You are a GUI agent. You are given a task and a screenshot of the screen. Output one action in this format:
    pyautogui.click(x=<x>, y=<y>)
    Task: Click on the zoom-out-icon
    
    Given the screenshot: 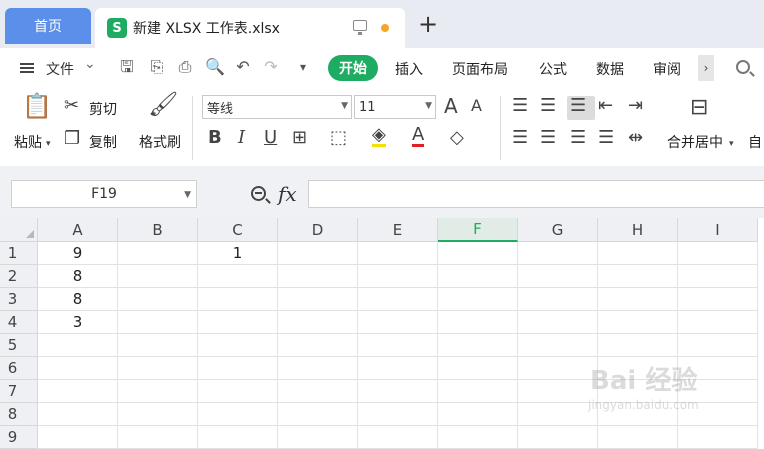 What is the action you would take?
    pyautogui.click(x=258, y=193)
    